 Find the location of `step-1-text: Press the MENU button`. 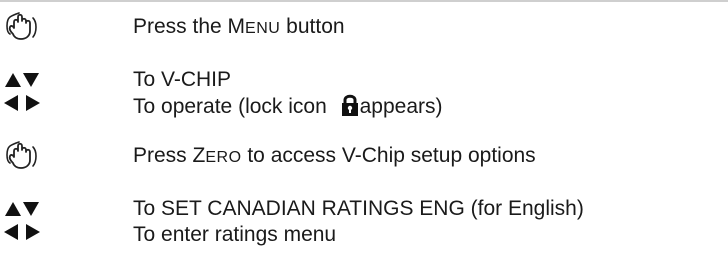

step-1-text: Press the MENU button is located at coordinates (239, 27).